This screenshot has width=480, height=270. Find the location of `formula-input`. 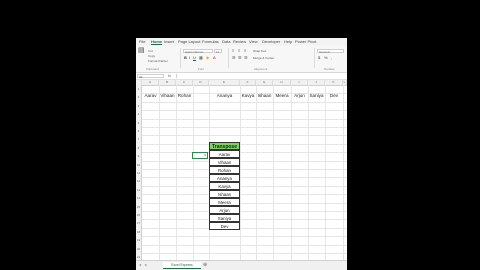

formula-input is located at coordinates (260, 76).